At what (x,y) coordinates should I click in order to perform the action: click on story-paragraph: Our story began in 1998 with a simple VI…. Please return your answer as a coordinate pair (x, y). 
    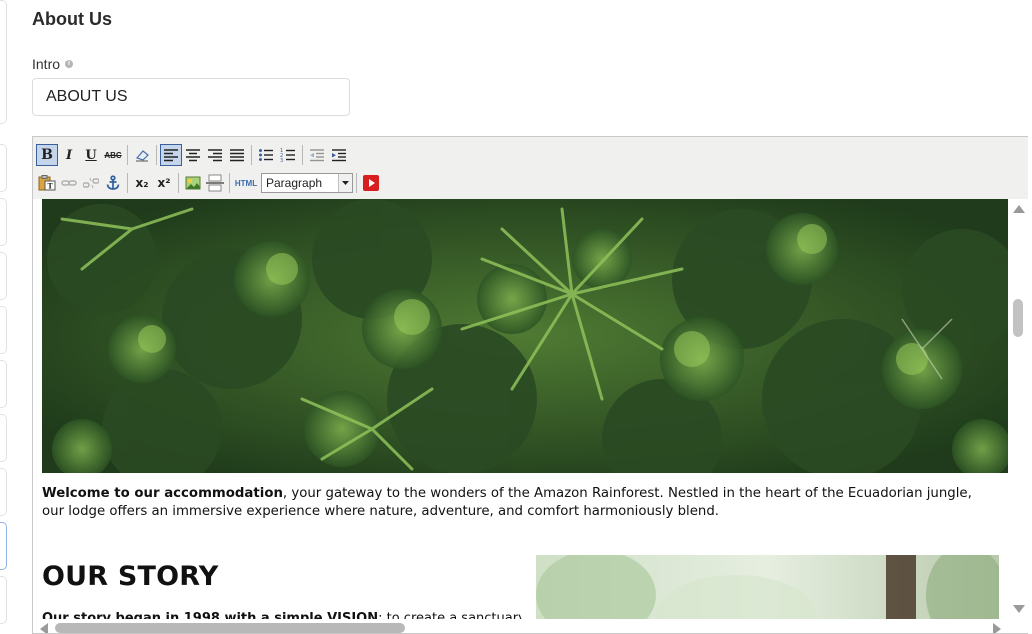
    Looking at the image, I should click on (282, 615).